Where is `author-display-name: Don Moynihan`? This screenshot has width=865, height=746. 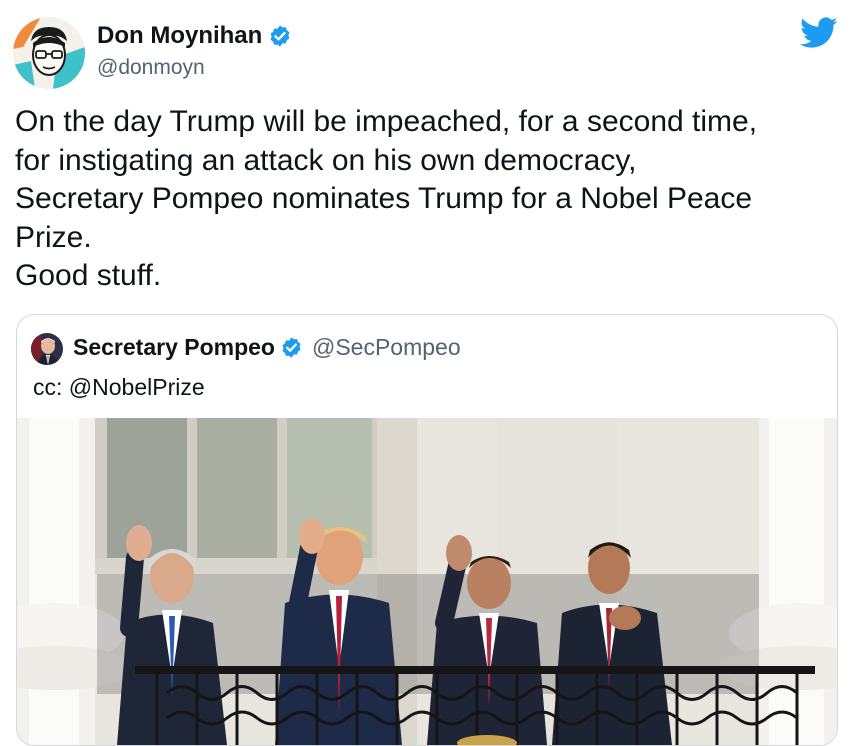
author-display-name: Don Moynihan is located at coordinates (179, 36).